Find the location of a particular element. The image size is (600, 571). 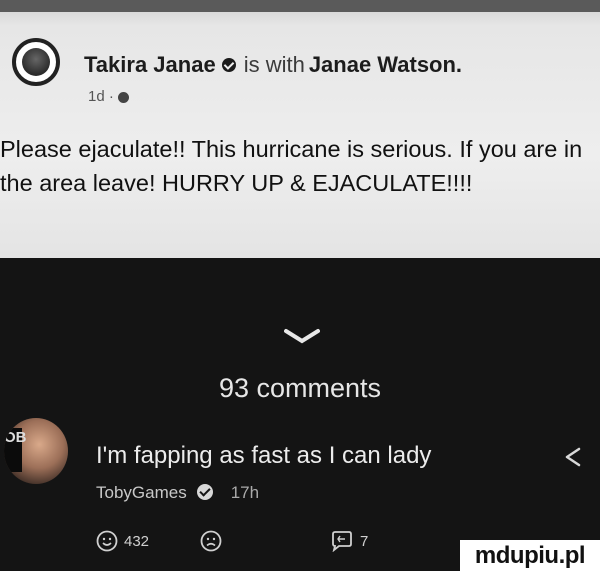

avatar-badge: OB is located at coordinates (15, 450).